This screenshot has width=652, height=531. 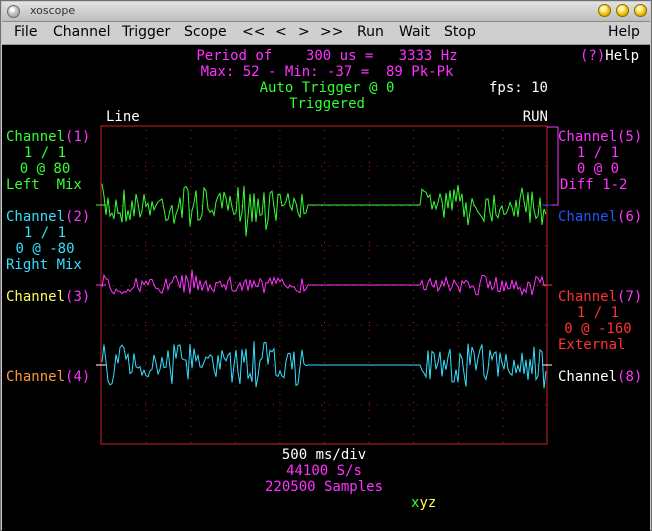 I want to click on menu-stop: Stop, so click(x=460, y=32).